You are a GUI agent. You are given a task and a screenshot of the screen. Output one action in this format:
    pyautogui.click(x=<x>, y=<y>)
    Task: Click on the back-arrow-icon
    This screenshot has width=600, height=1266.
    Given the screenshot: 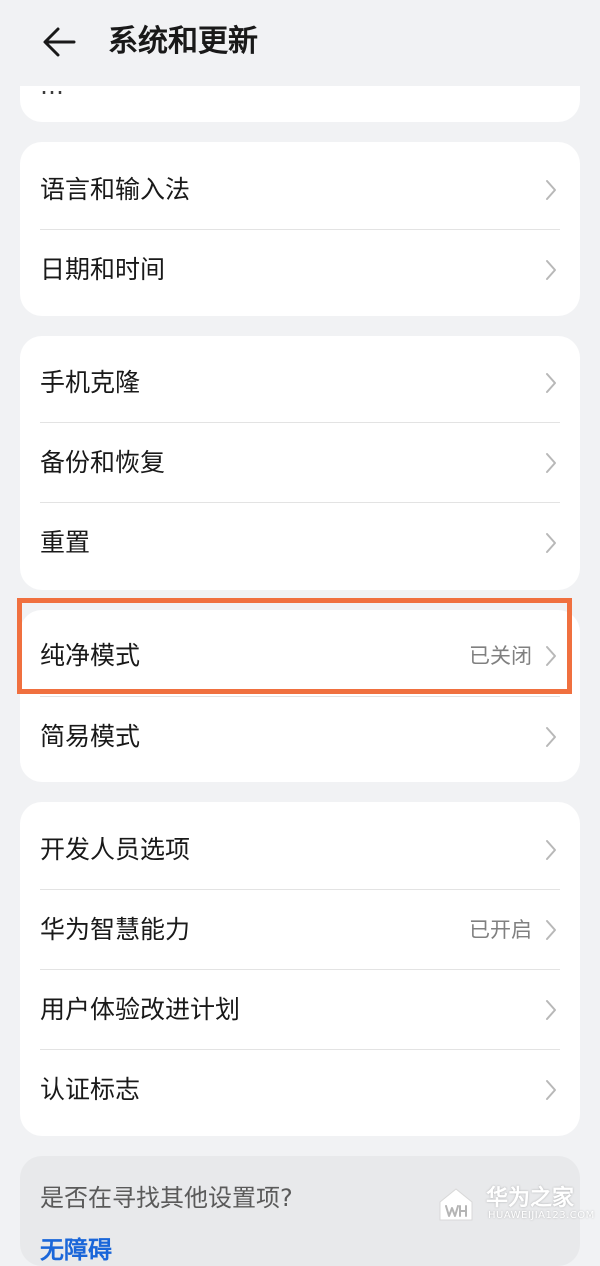 What is the action you would take?
    pyautogui.click(x=60, y=42)
    